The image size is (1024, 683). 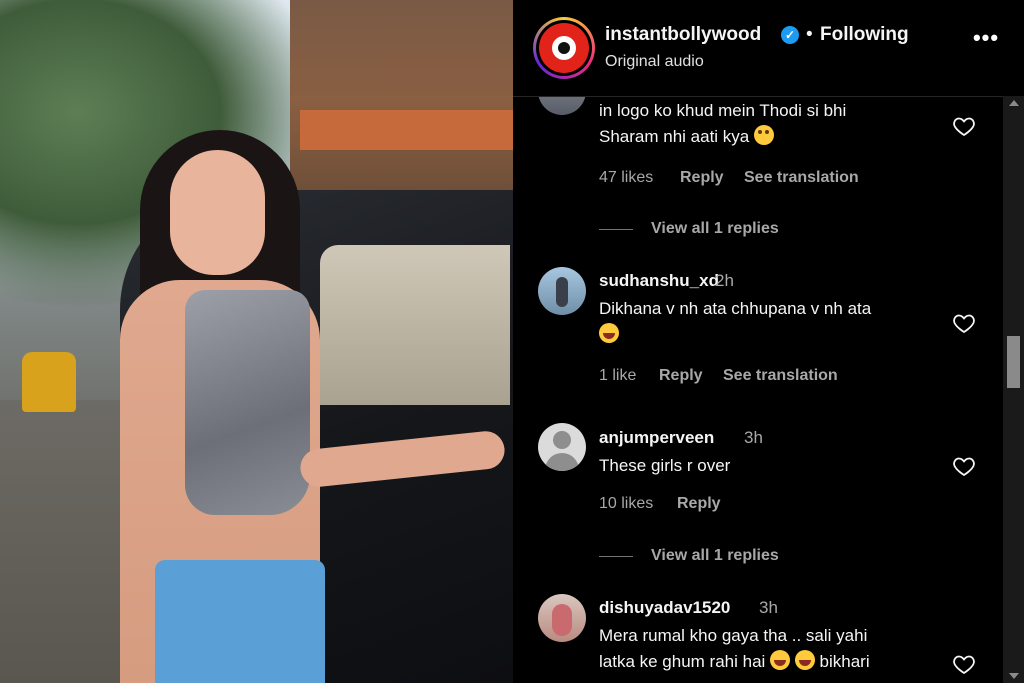 What do you see at coordinates (240, 621) in the screenshot?
I see `media-person-jeans` at bounding box center [240, 621].